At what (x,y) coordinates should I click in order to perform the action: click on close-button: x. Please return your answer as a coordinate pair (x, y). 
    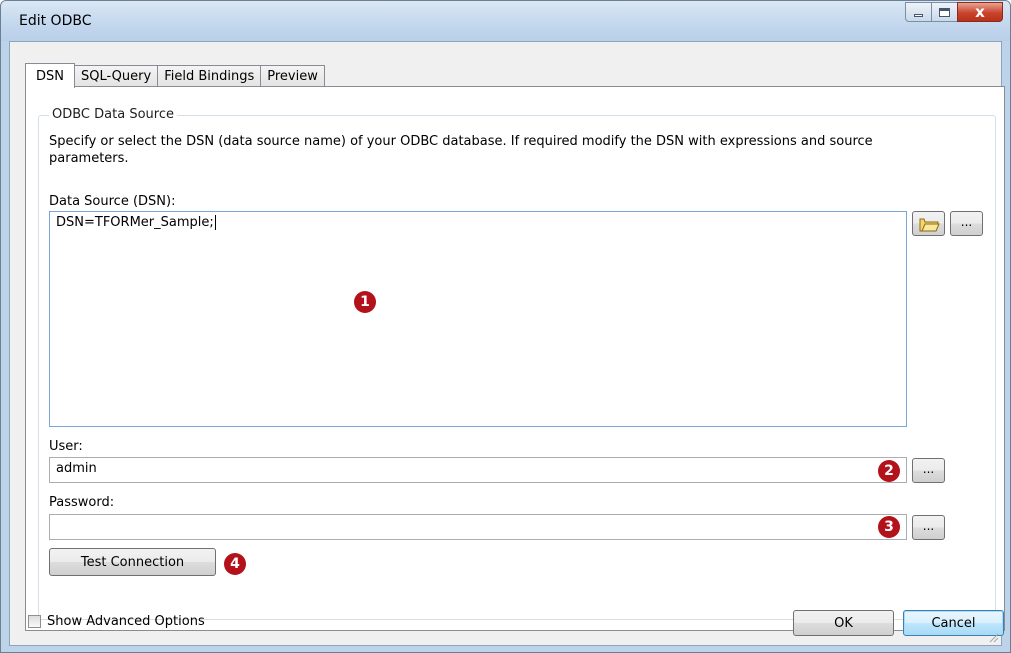
    Looking at the image, I should click on (980, 12).